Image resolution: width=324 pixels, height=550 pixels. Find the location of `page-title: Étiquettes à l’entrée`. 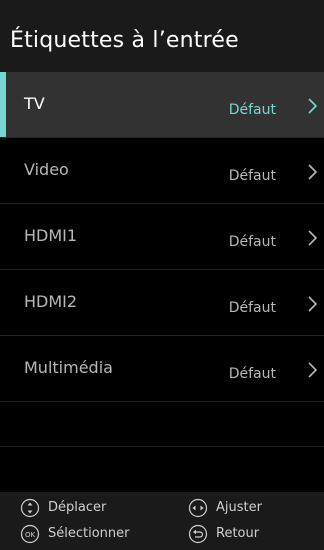

page-title: Étiquettes à l’entrée is located at coordinates (124, 40).